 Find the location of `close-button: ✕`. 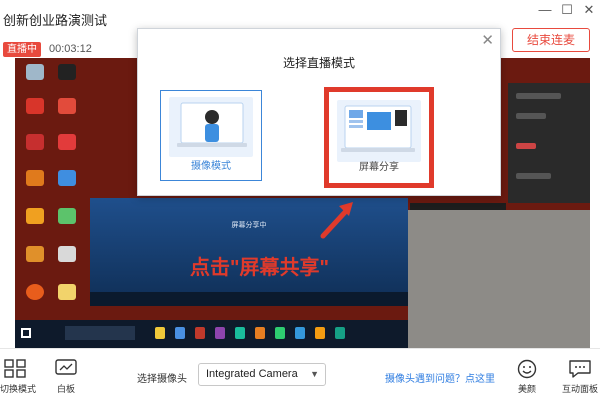

close-button: ✕ is located at coordinates (589, 10).